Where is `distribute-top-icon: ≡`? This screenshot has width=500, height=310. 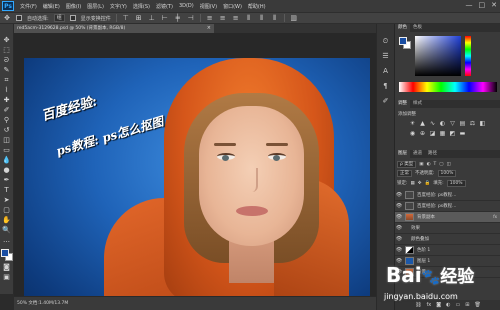 distribute-top-icon: ≡ is located at coordinates (210, 18).